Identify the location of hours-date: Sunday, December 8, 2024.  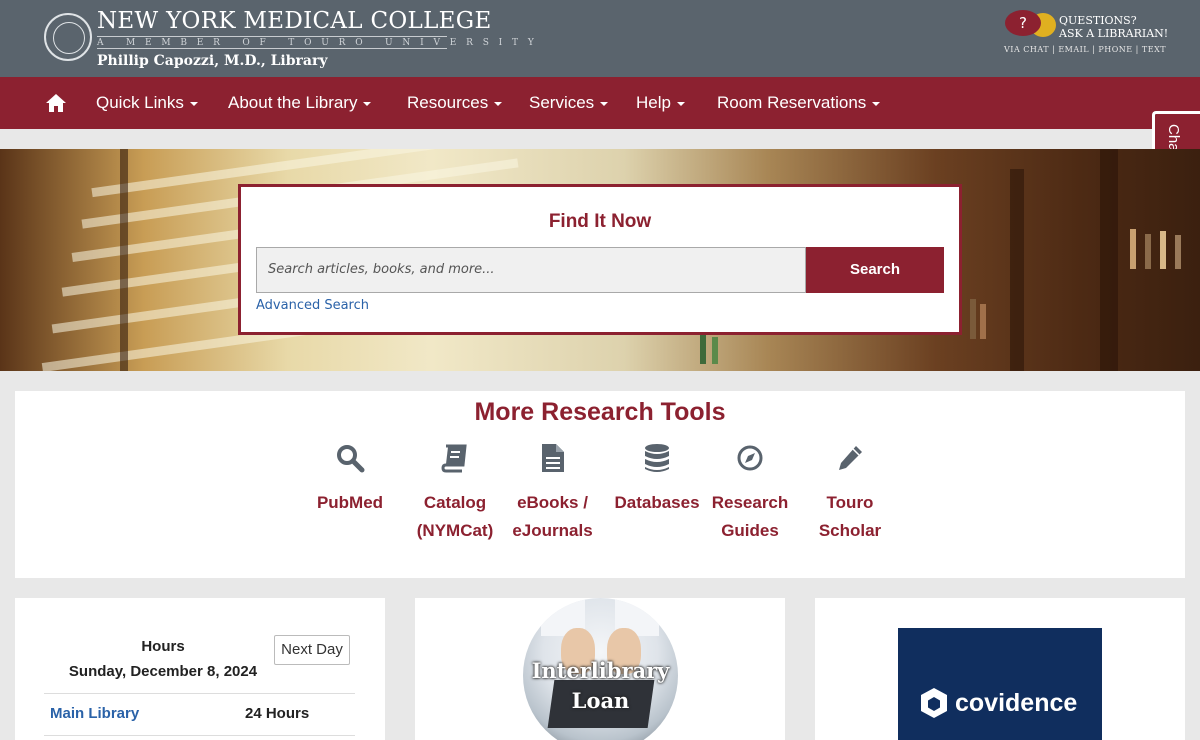
(163, 671).